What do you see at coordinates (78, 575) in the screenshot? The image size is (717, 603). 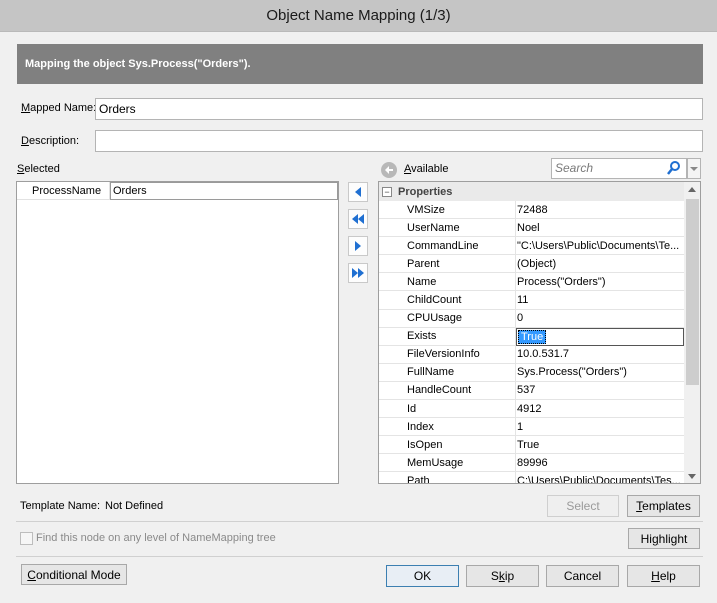 I see `conditional-mode-rest: onditional Mode` at bounding box center [78, 575].